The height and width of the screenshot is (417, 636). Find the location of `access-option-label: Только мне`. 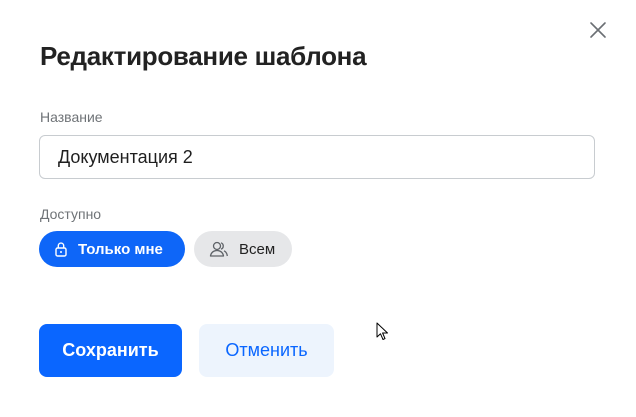

access-option-label: Только мне is located at coordinates (120, 249).